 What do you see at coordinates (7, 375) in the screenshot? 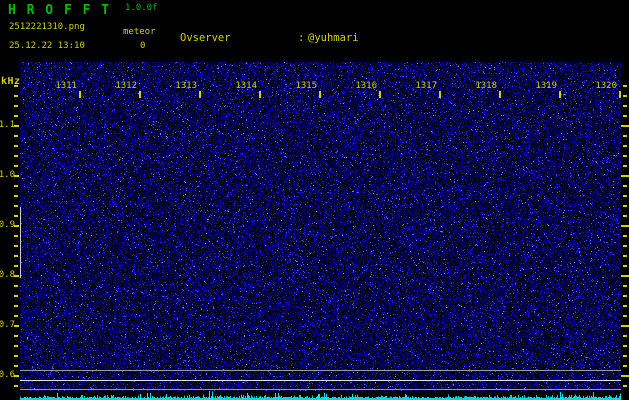
I see `freq-tick-label: 0.6` at bounding box center [7, 375].